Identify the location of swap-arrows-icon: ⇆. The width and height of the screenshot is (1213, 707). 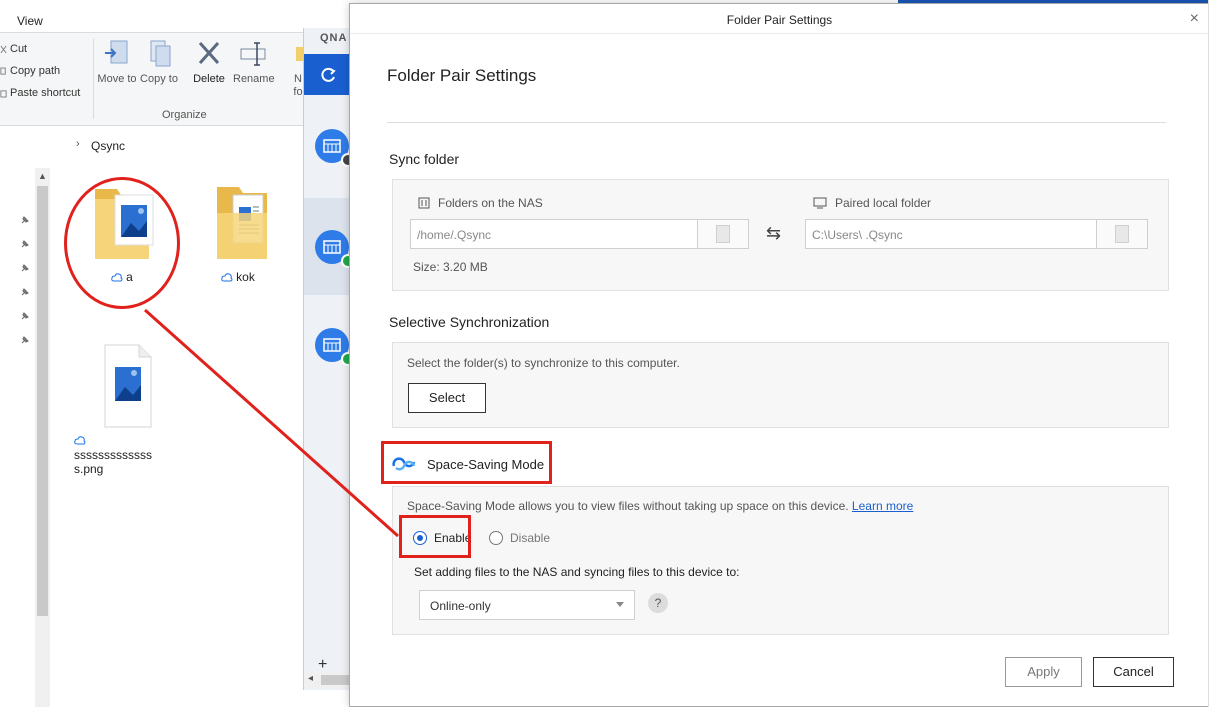
(774, 233).